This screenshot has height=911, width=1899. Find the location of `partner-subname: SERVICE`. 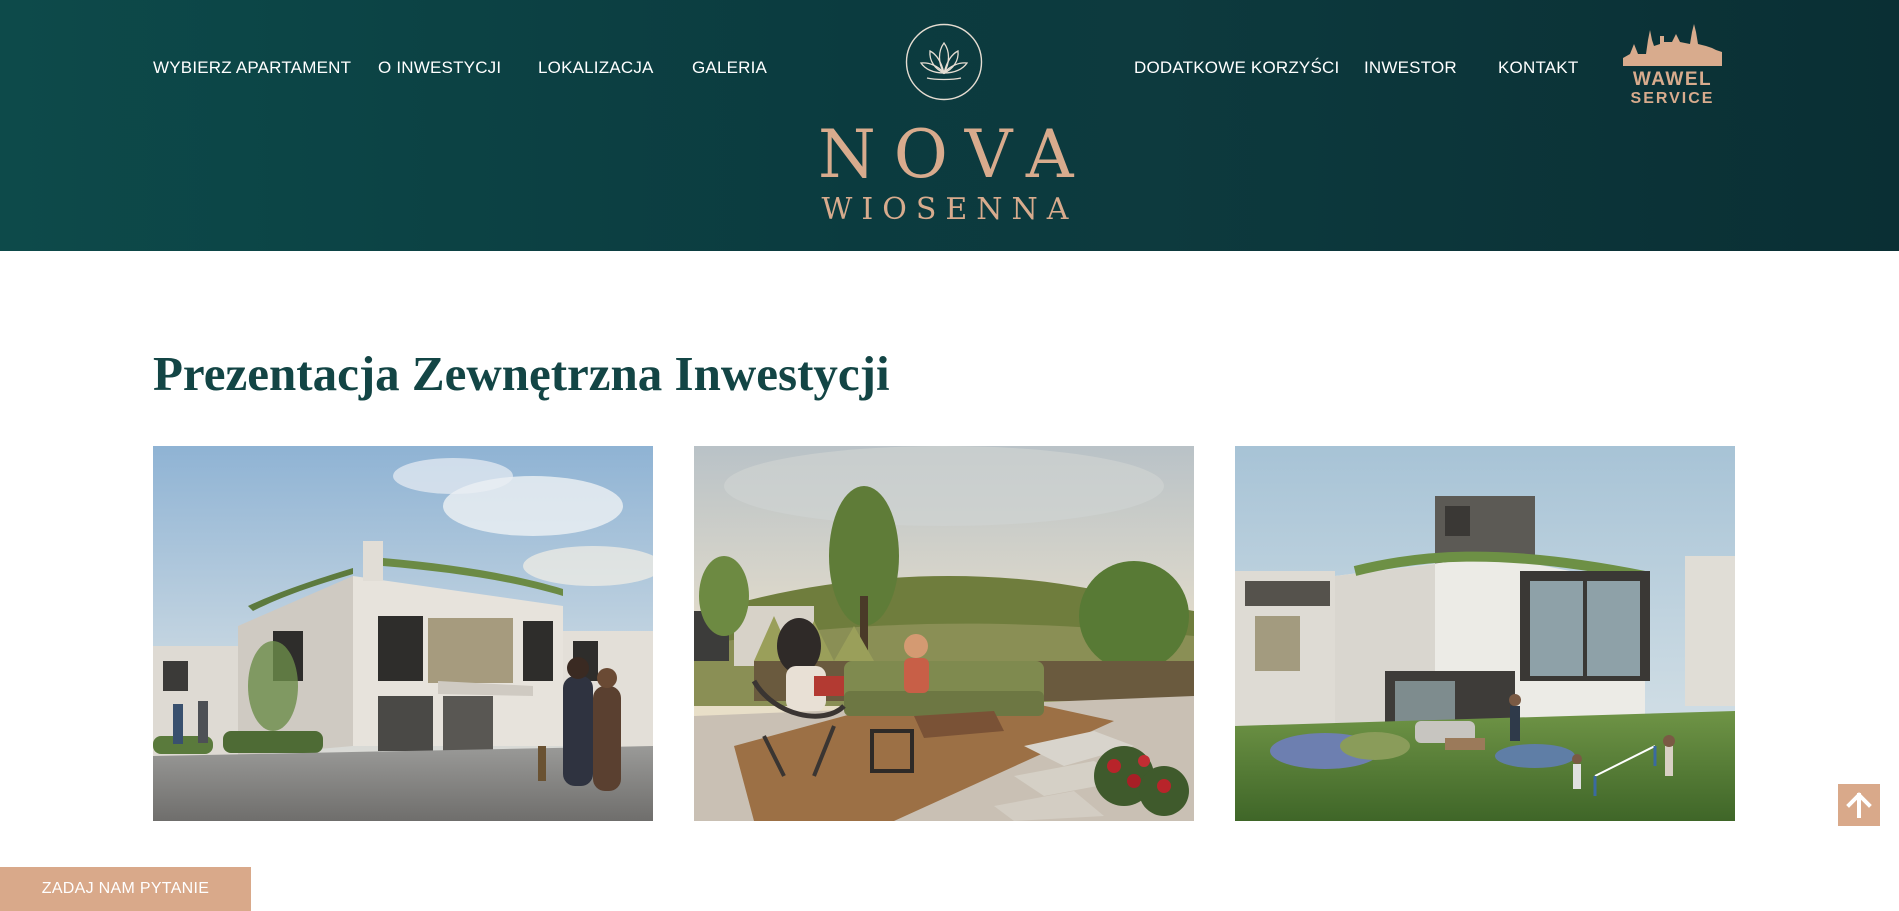

partner-subname: SERVICE is located at coordinates (1672, 98).